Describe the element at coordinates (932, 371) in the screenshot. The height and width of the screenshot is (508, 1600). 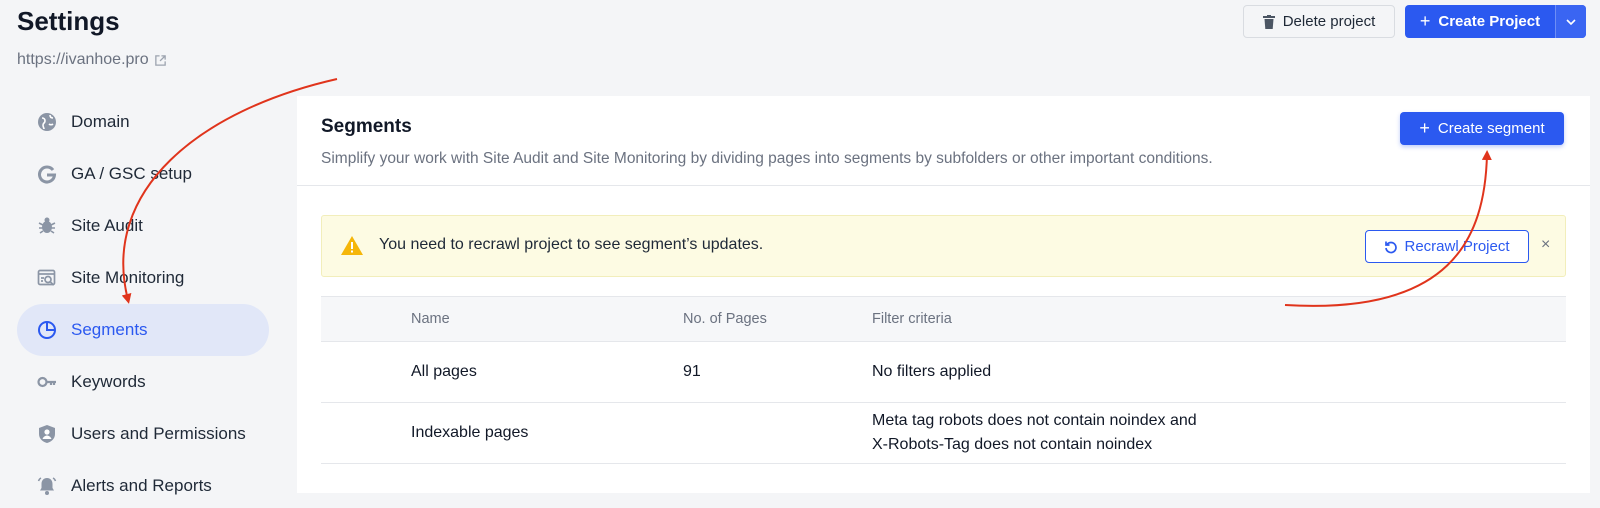
I see `criteria-line: No filters applied` at that location.